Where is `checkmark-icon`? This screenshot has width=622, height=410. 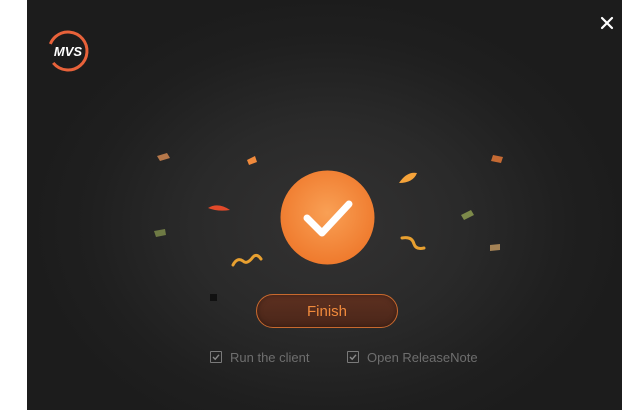 checkmark-icon is located at coordinates (327, 217).